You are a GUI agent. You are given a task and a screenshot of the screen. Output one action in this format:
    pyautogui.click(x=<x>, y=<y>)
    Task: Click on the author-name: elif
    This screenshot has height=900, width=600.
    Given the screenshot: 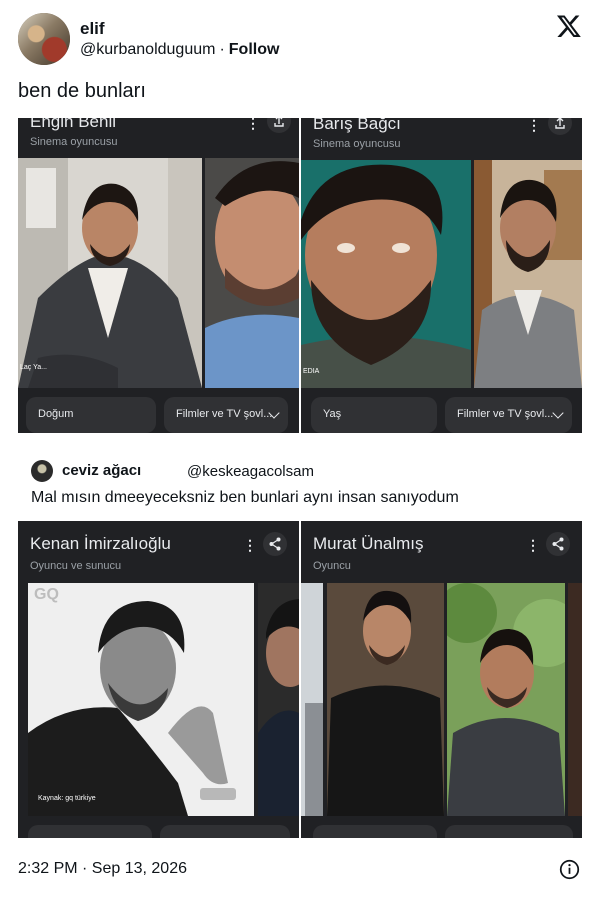 What is the action you would take?
    pyautogui.click(x=92, y=29)
    